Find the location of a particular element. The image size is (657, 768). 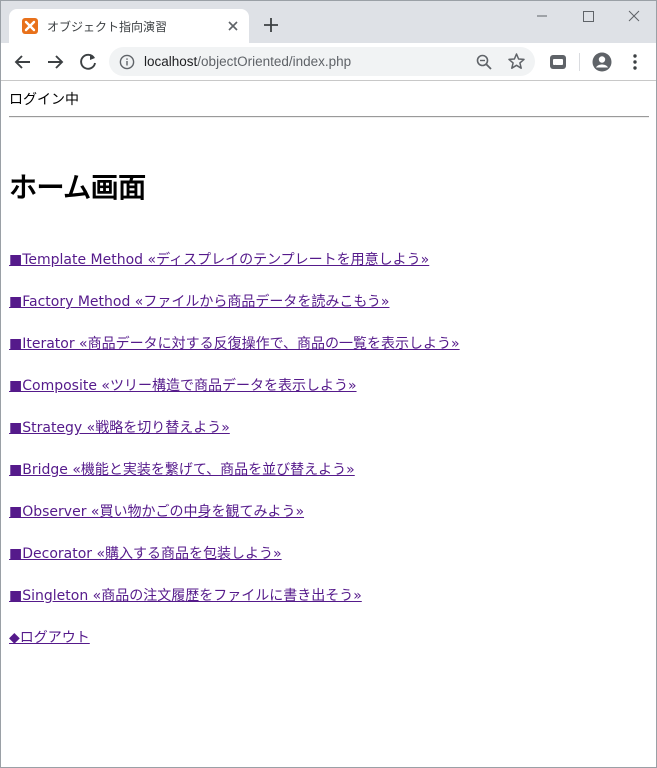

toolbar-separator is located at coordinates (579, 62).